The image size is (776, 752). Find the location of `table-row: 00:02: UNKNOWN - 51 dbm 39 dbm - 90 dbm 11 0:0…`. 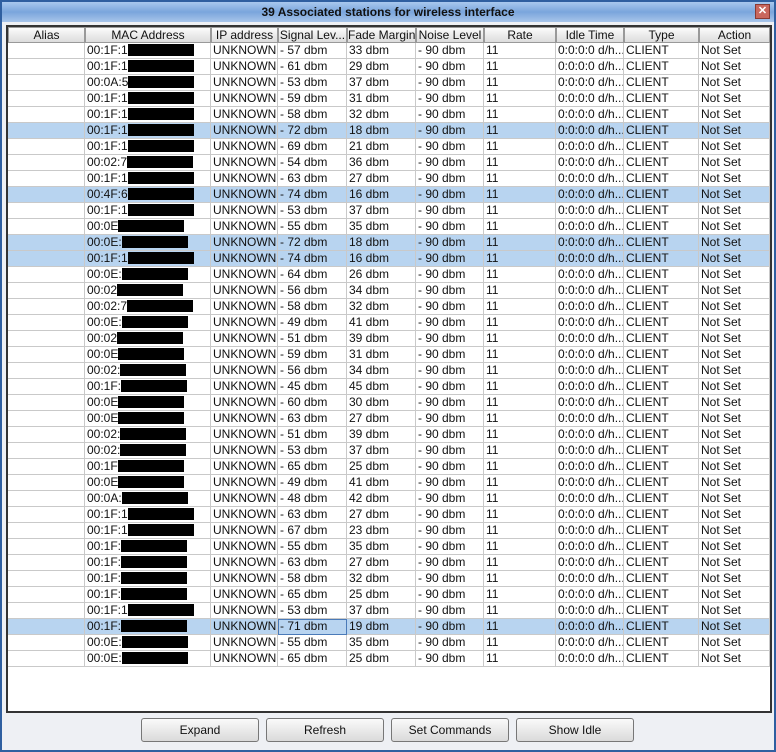

table-row: 00:02: UNKNOWN - 51 dbm 39 dbm - 90 dbm 11 0:0… is located at coordinates (389, 435).